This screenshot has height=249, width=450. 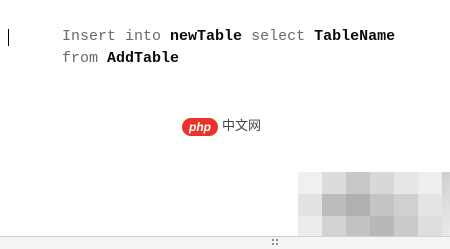 What do you see at coordinates (242, 126) in the screenshot?
I see `watermark-text: 中文网` at bounding box center [242, 126].